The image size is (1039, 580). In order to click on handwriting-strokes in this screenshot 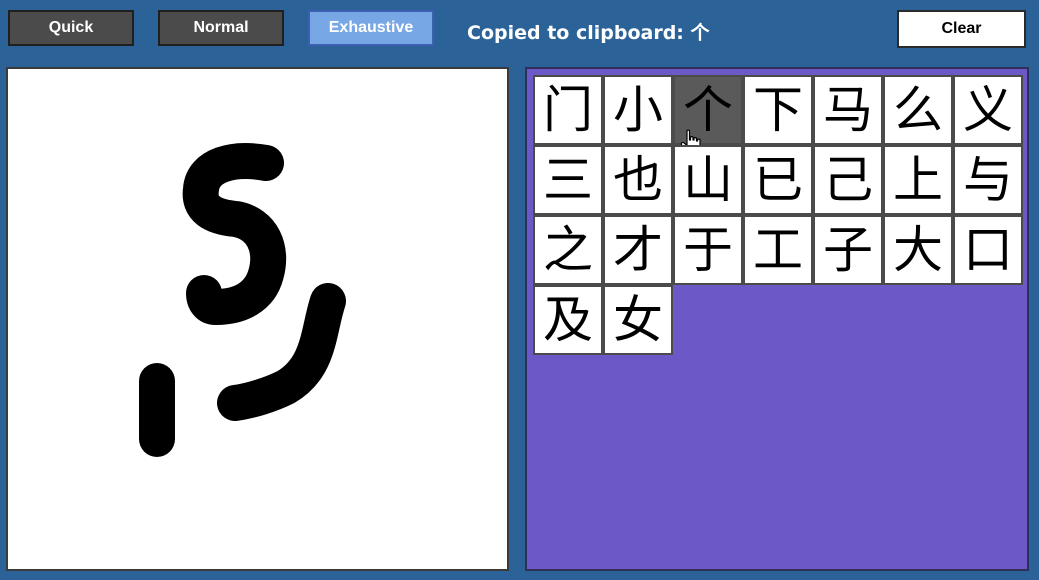, I will do `click(242, 300)`.